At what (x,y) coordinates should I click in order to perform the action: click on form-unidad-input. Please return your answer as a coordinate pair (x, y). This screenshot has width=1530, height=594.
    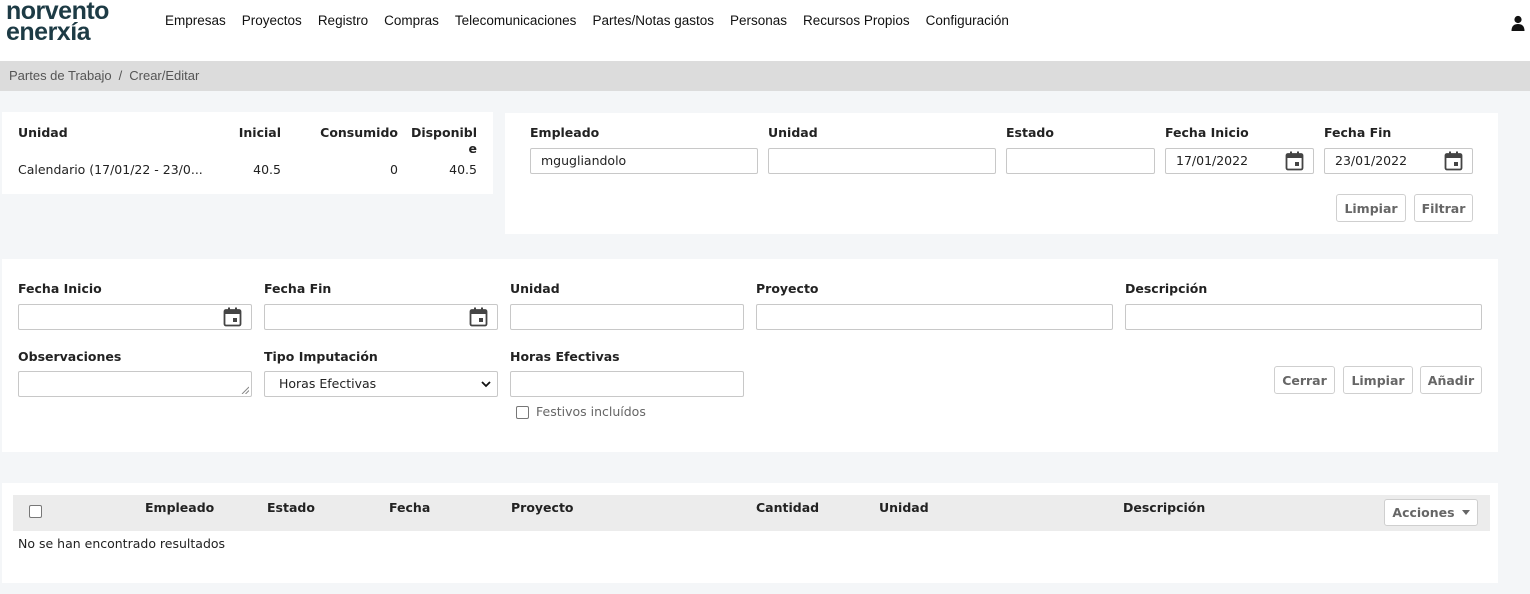
    Looking at the image, I should click on (627, 317).